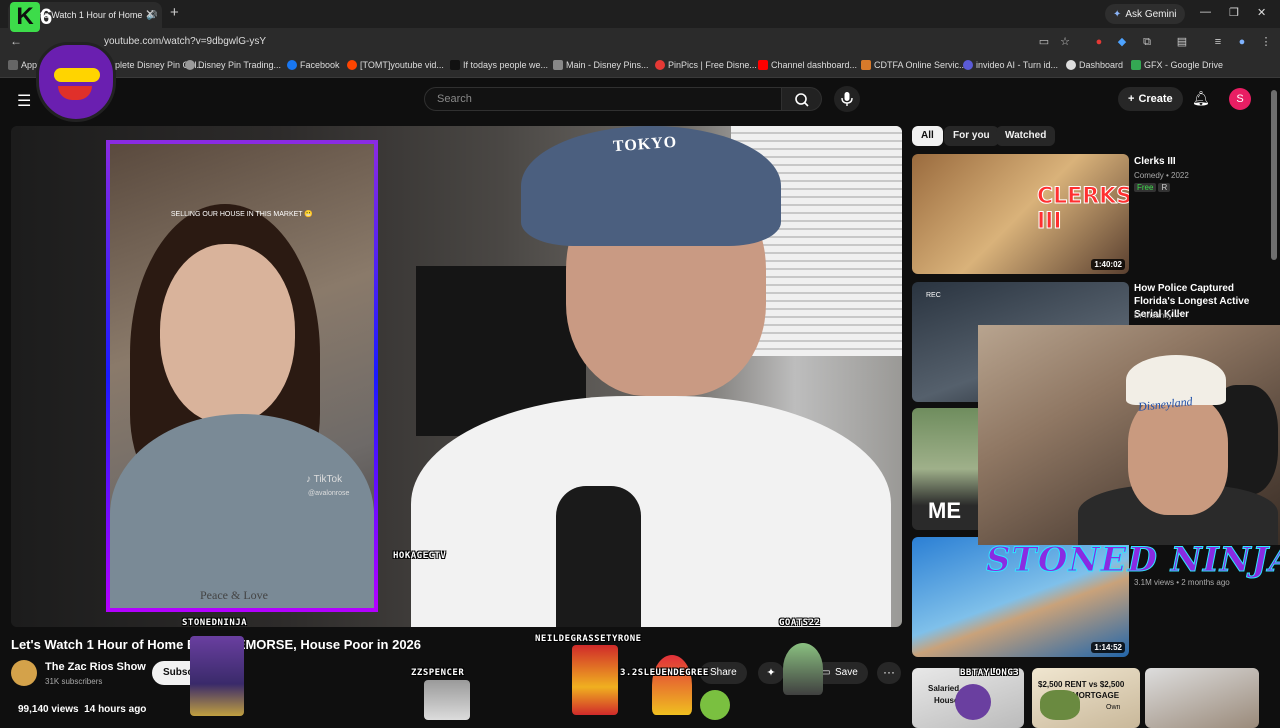  Describe the element at coordinates (25, 17) in the screenshot. I see `kick-logo: K` at that location.